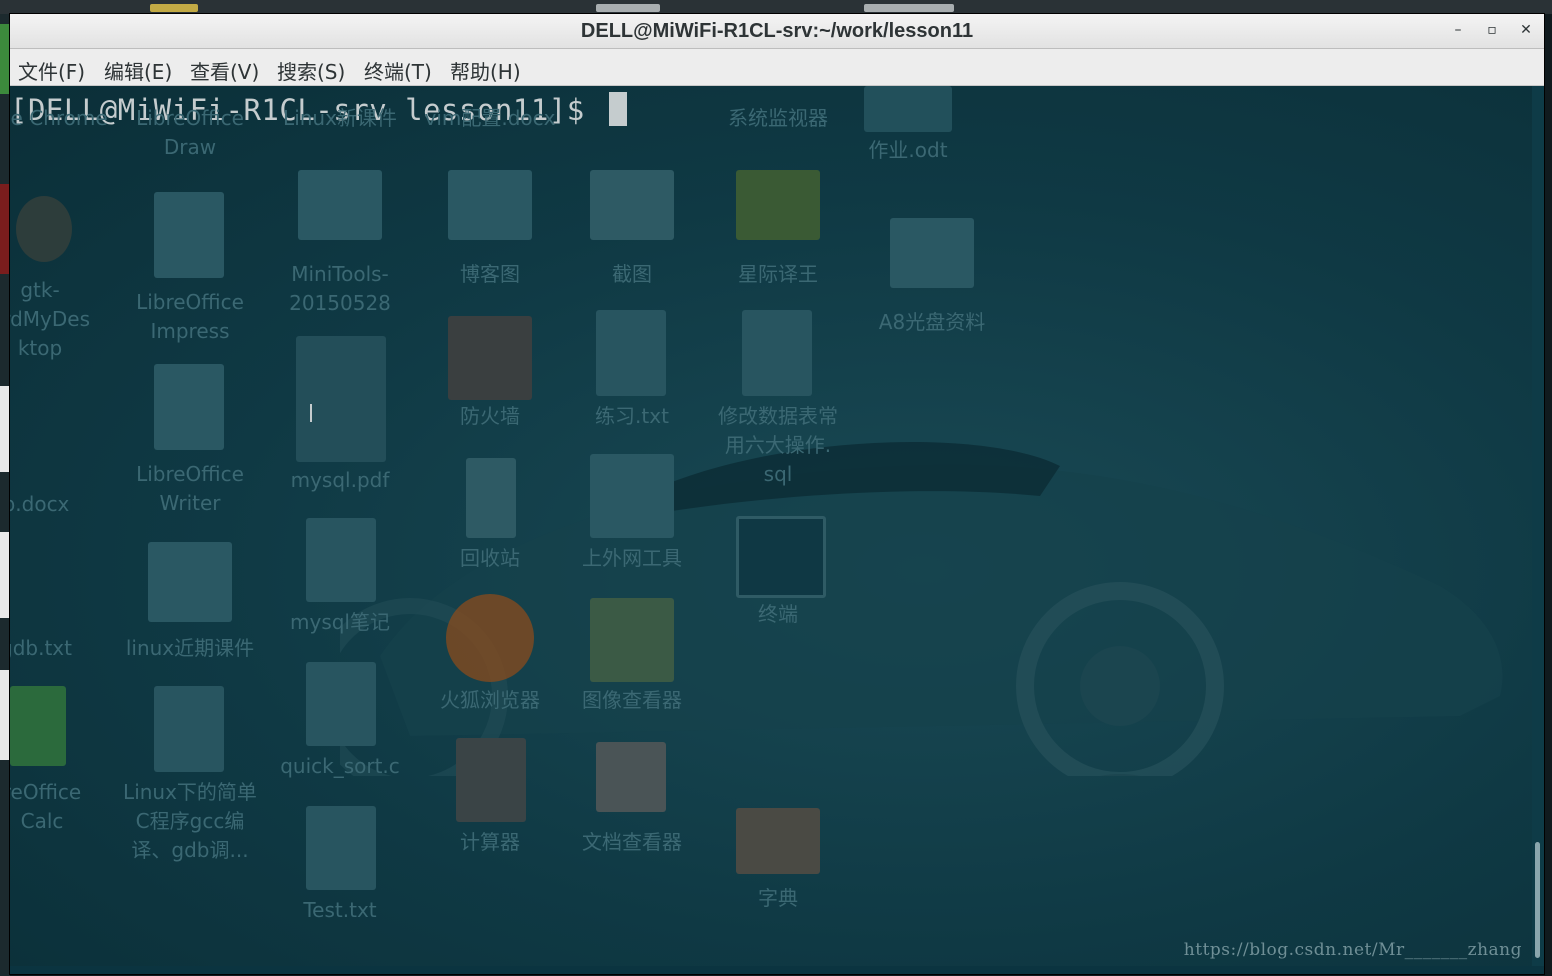 This screenshot has height=976, width=1552. What do you see at coordinates (777, 67) in the screenshot?
I see `menubar: 文件(F) 编辑(E) 查看(V) 搜索(S) 终端(T) 帮助(H)` at bounding box center [777, 67].